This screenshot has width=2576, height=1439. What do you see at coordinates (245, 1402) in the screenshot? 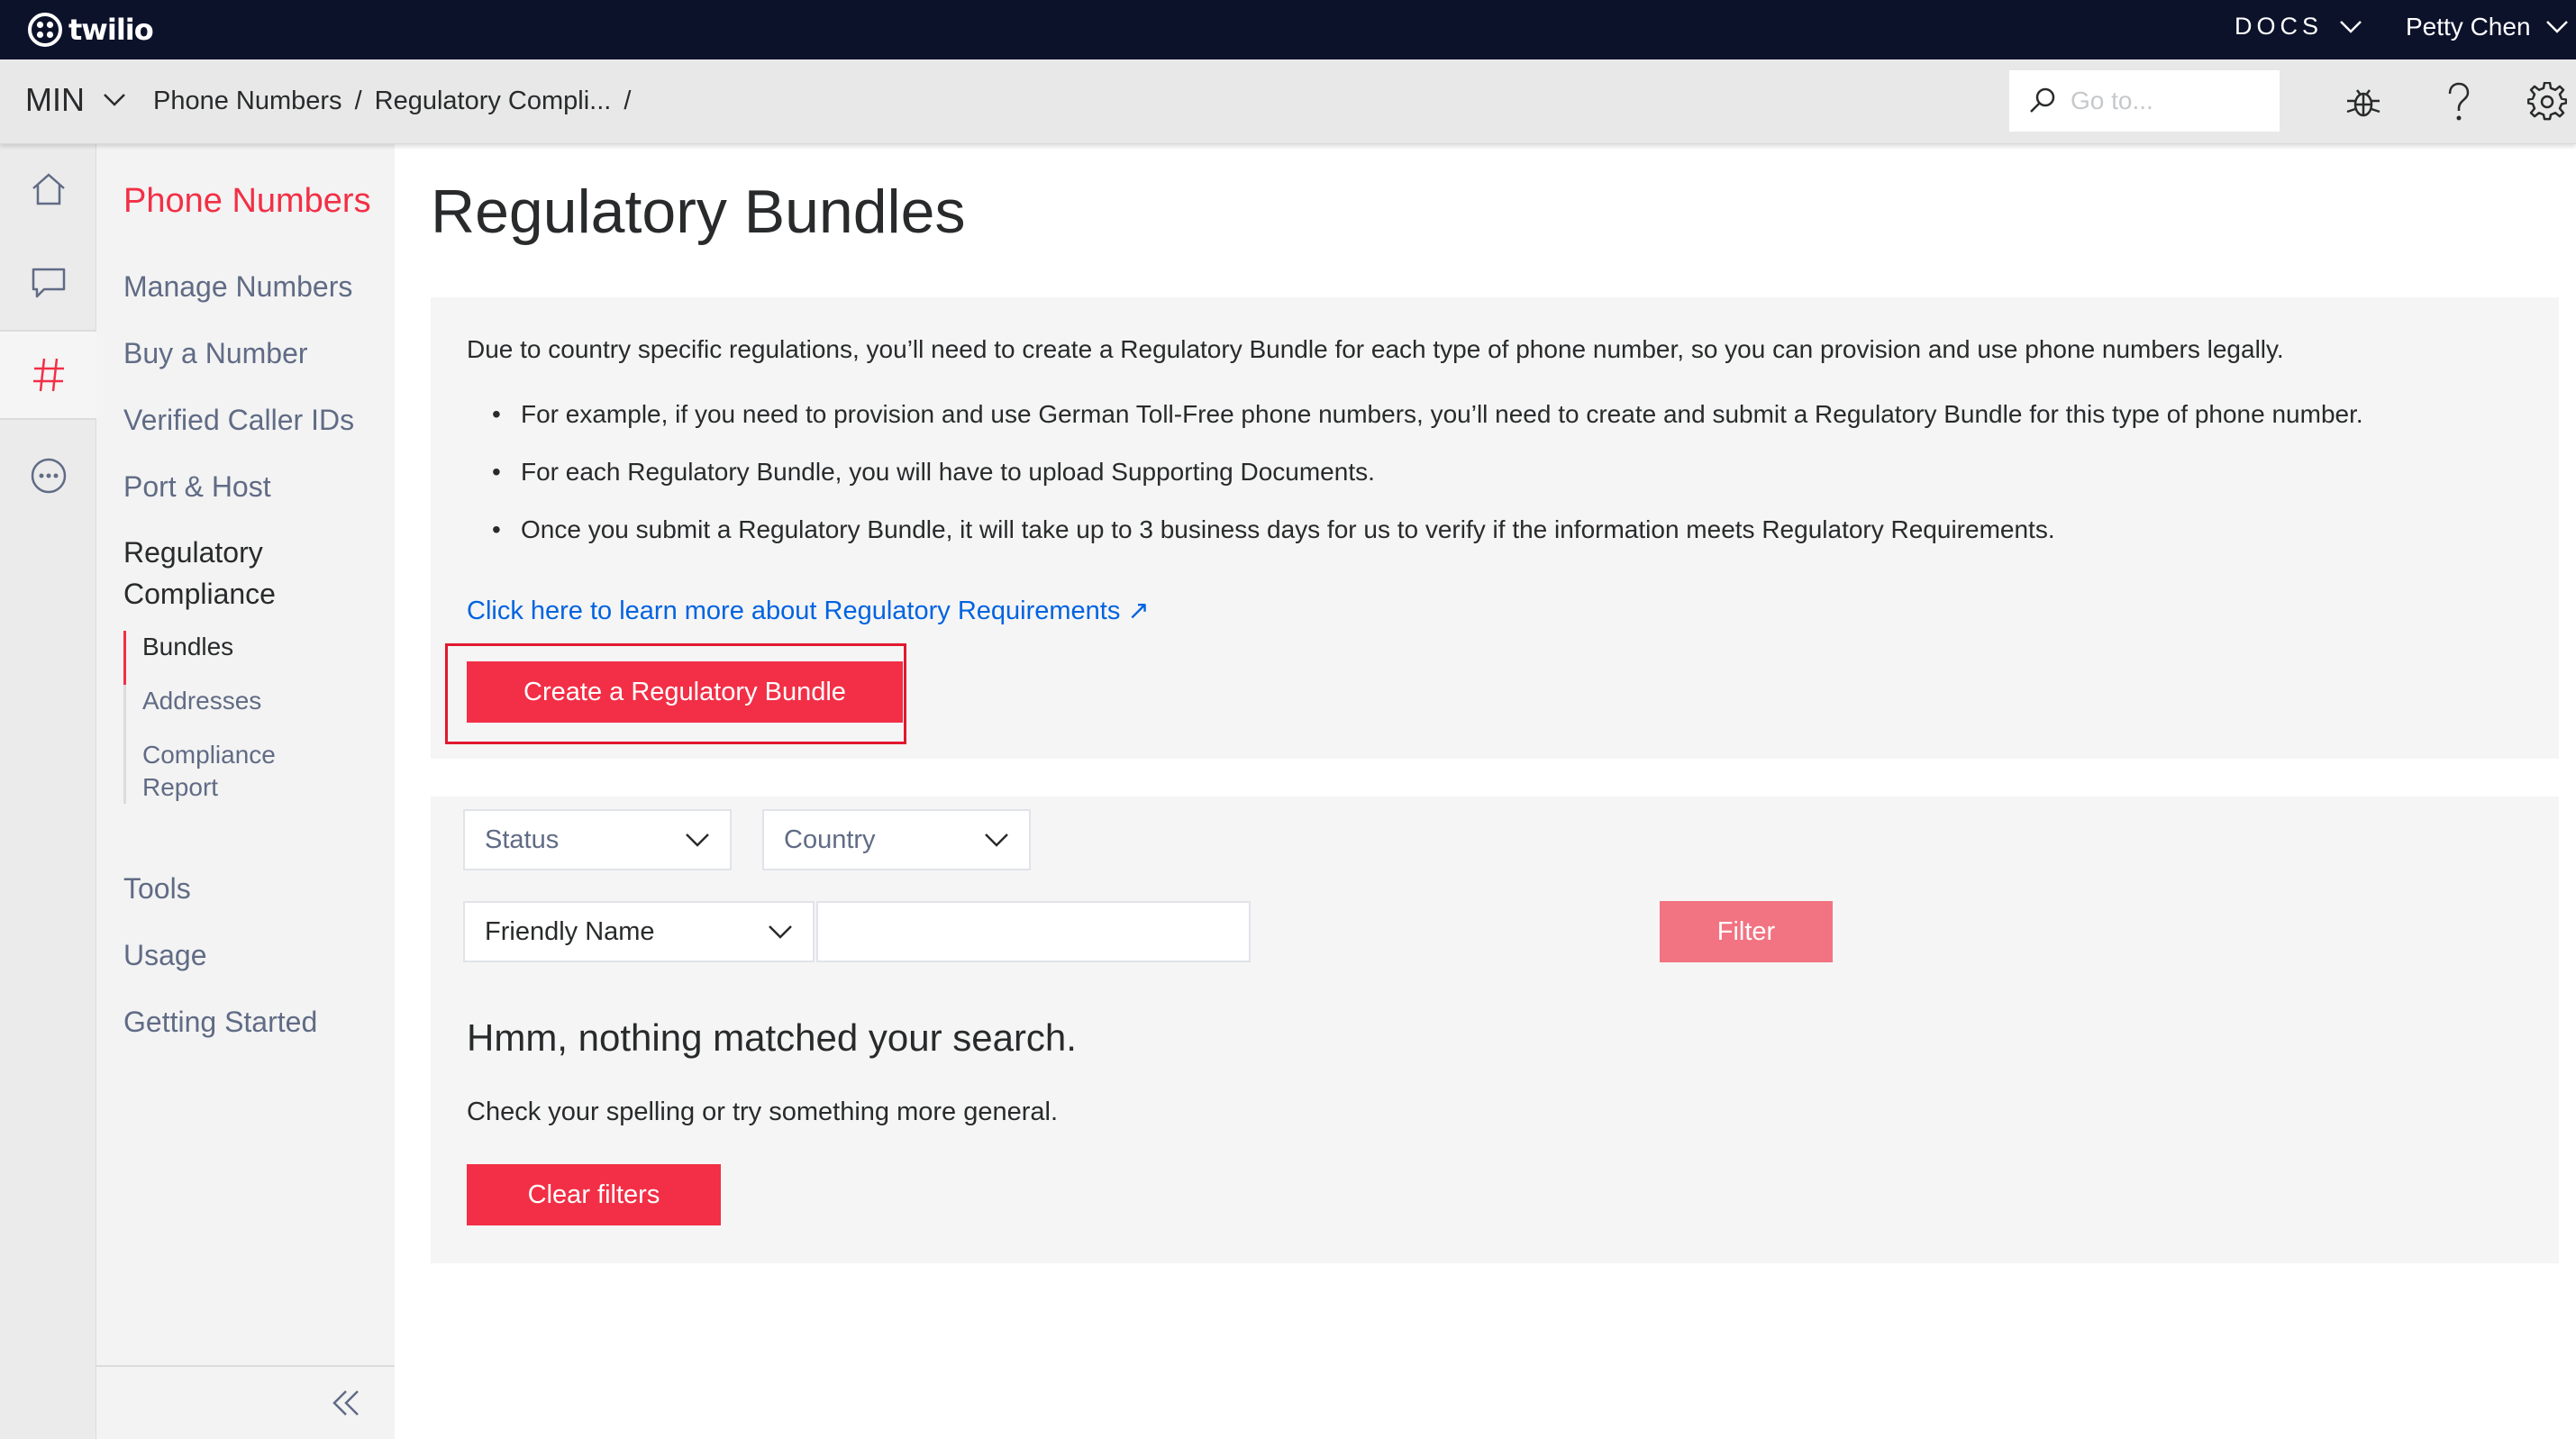
I see `collapse-nav-button` at bounding box center [245, 1402].